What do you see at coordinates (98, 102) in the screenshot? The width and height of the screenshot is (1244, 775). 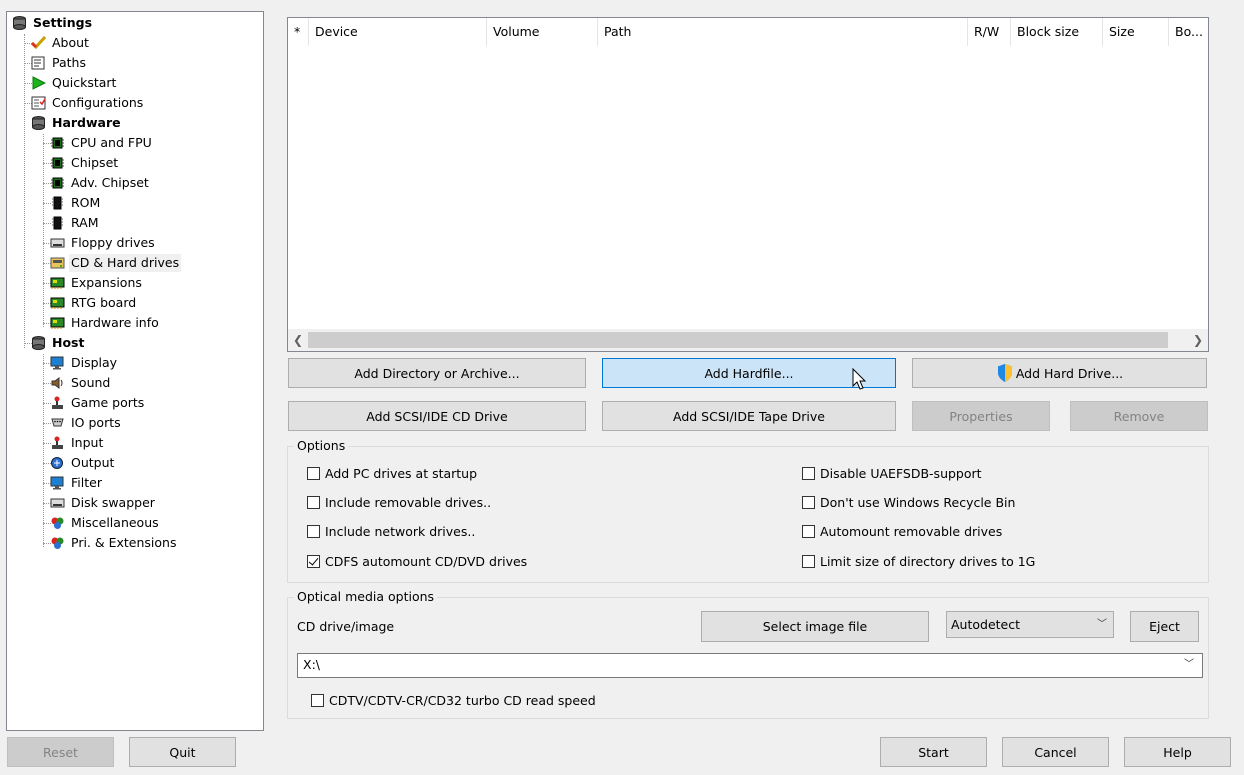 I see `tree-item-label: Configurations` at bounding box center [98, 102].